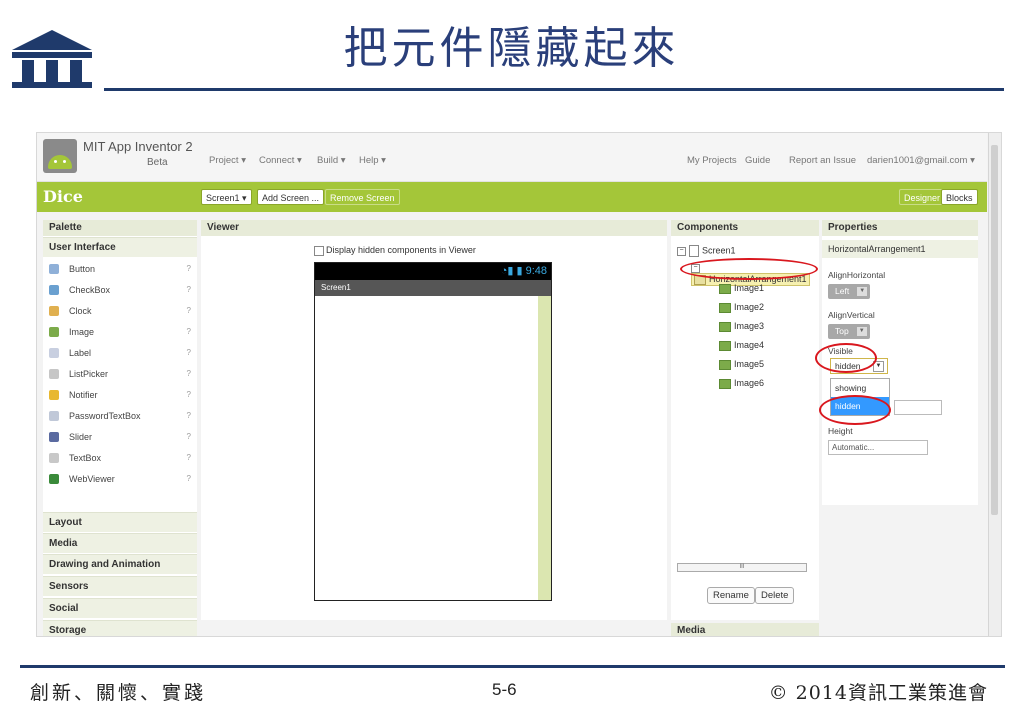 Image resolution: width=1023 pixels, height=708 pixels. Describe the element at coordinates (741, 383) in the screenshot. I see `tree-image-6: Image6` at that location.